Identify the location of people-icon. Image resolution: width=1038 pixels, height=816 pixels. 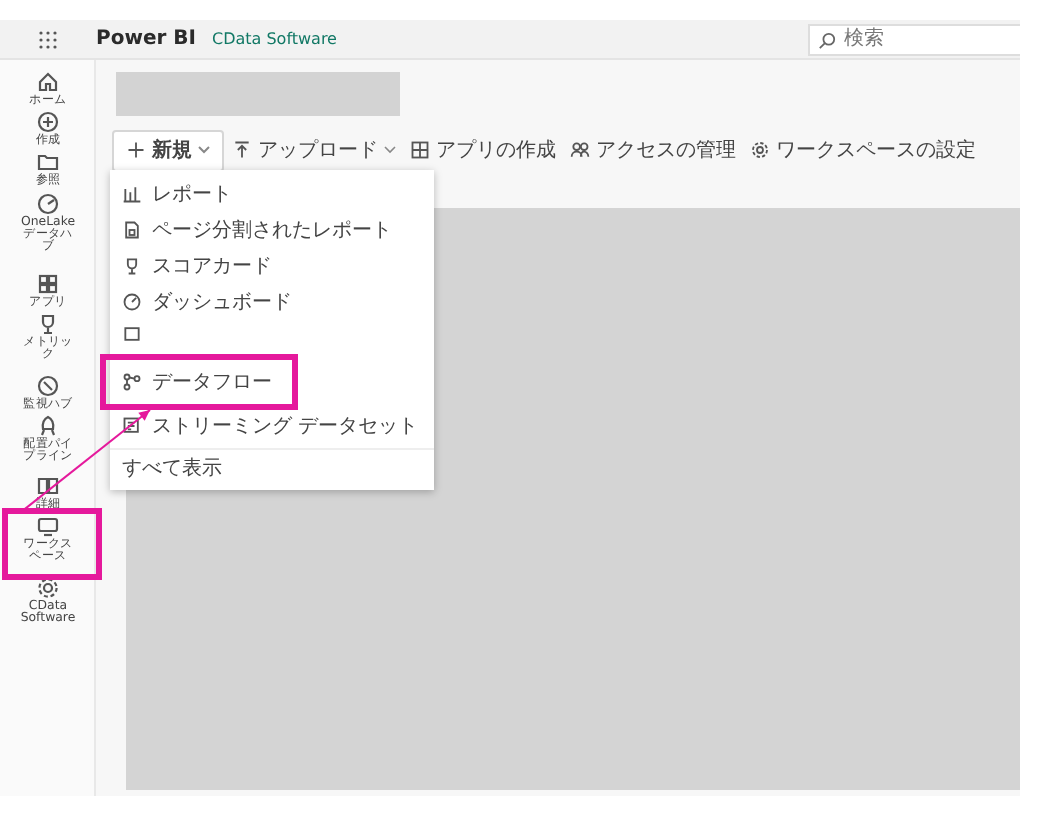
(580, 150).